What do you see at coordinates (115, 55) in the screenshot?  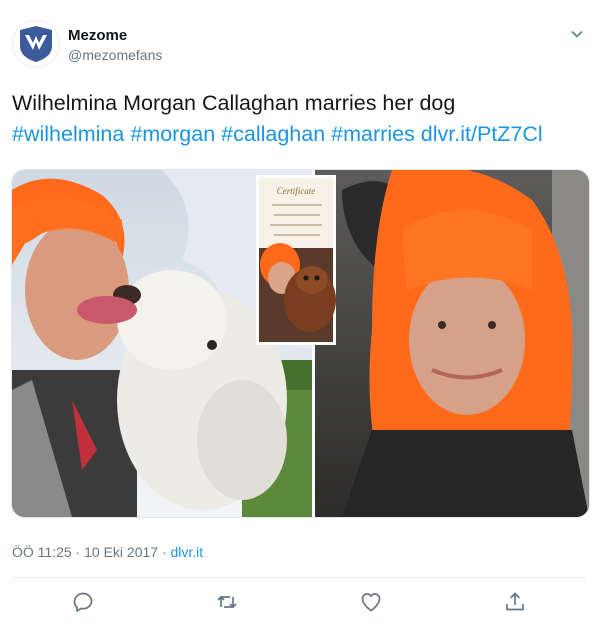 I see `account-handle: @mezomefans` at bounding box center [115, 55].